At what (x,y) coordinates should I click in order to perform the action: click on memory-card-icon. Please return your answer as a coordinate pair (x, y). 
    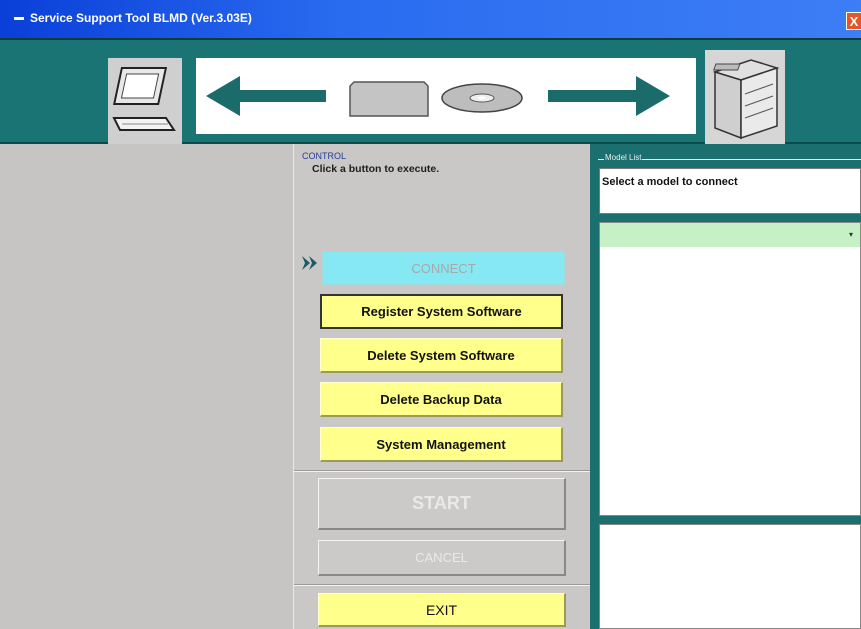
    Looking at the image, I should click on (389, 99).